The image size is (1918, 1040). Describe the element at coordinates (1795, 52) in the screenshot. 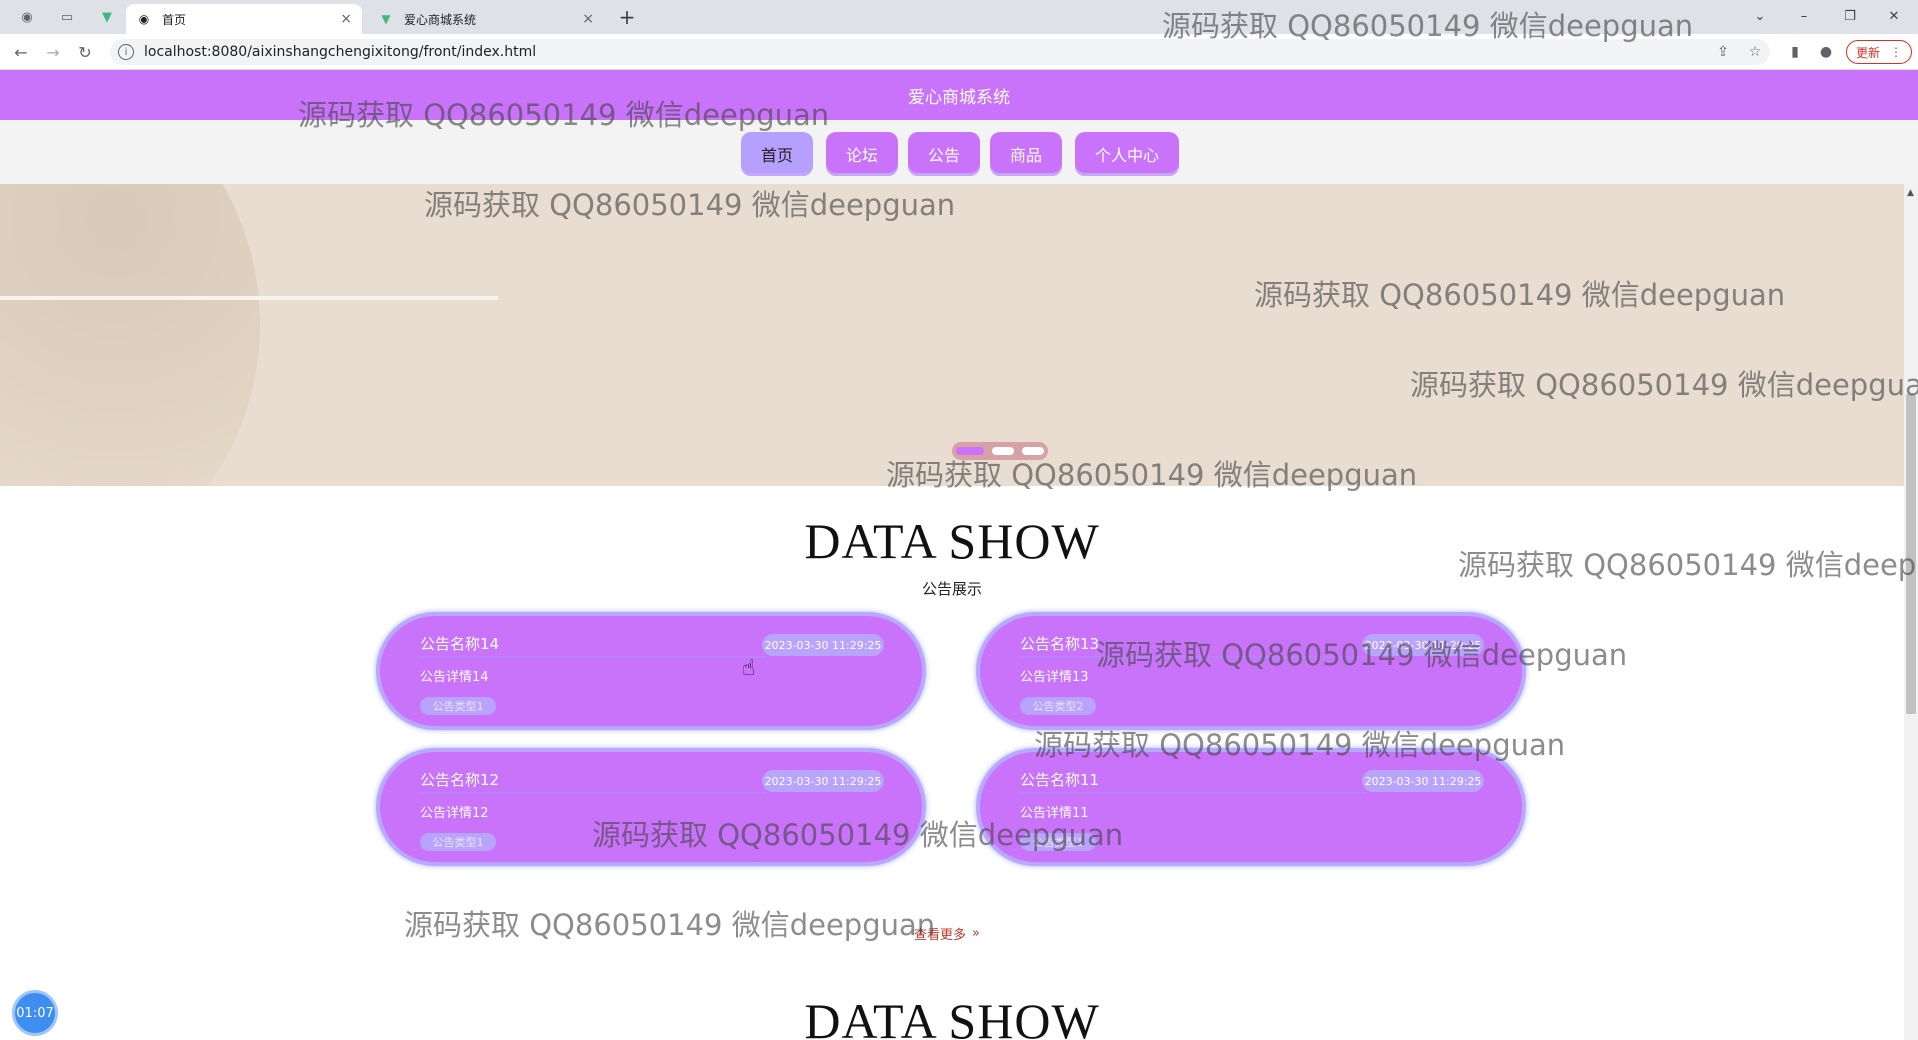

I see `side-panel-icon: ▮` at that location.